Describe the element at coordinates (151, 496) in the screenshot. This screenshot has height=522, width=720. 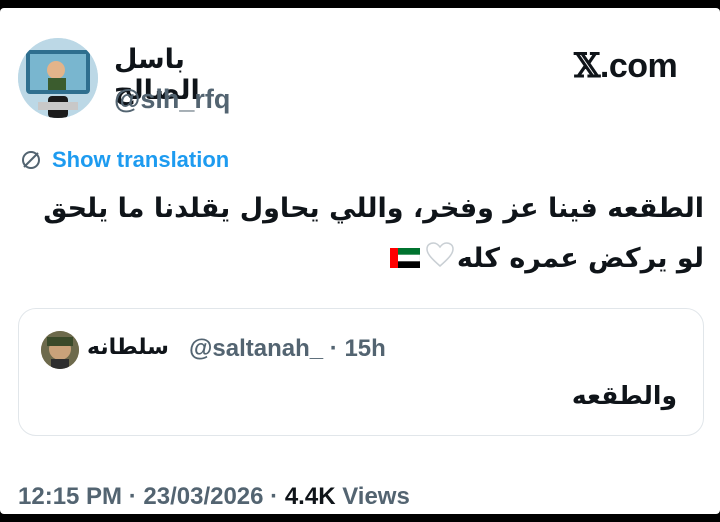
I see `tweet-timestamp: 12:15 PM · 23/03/2026 ·` at that location.